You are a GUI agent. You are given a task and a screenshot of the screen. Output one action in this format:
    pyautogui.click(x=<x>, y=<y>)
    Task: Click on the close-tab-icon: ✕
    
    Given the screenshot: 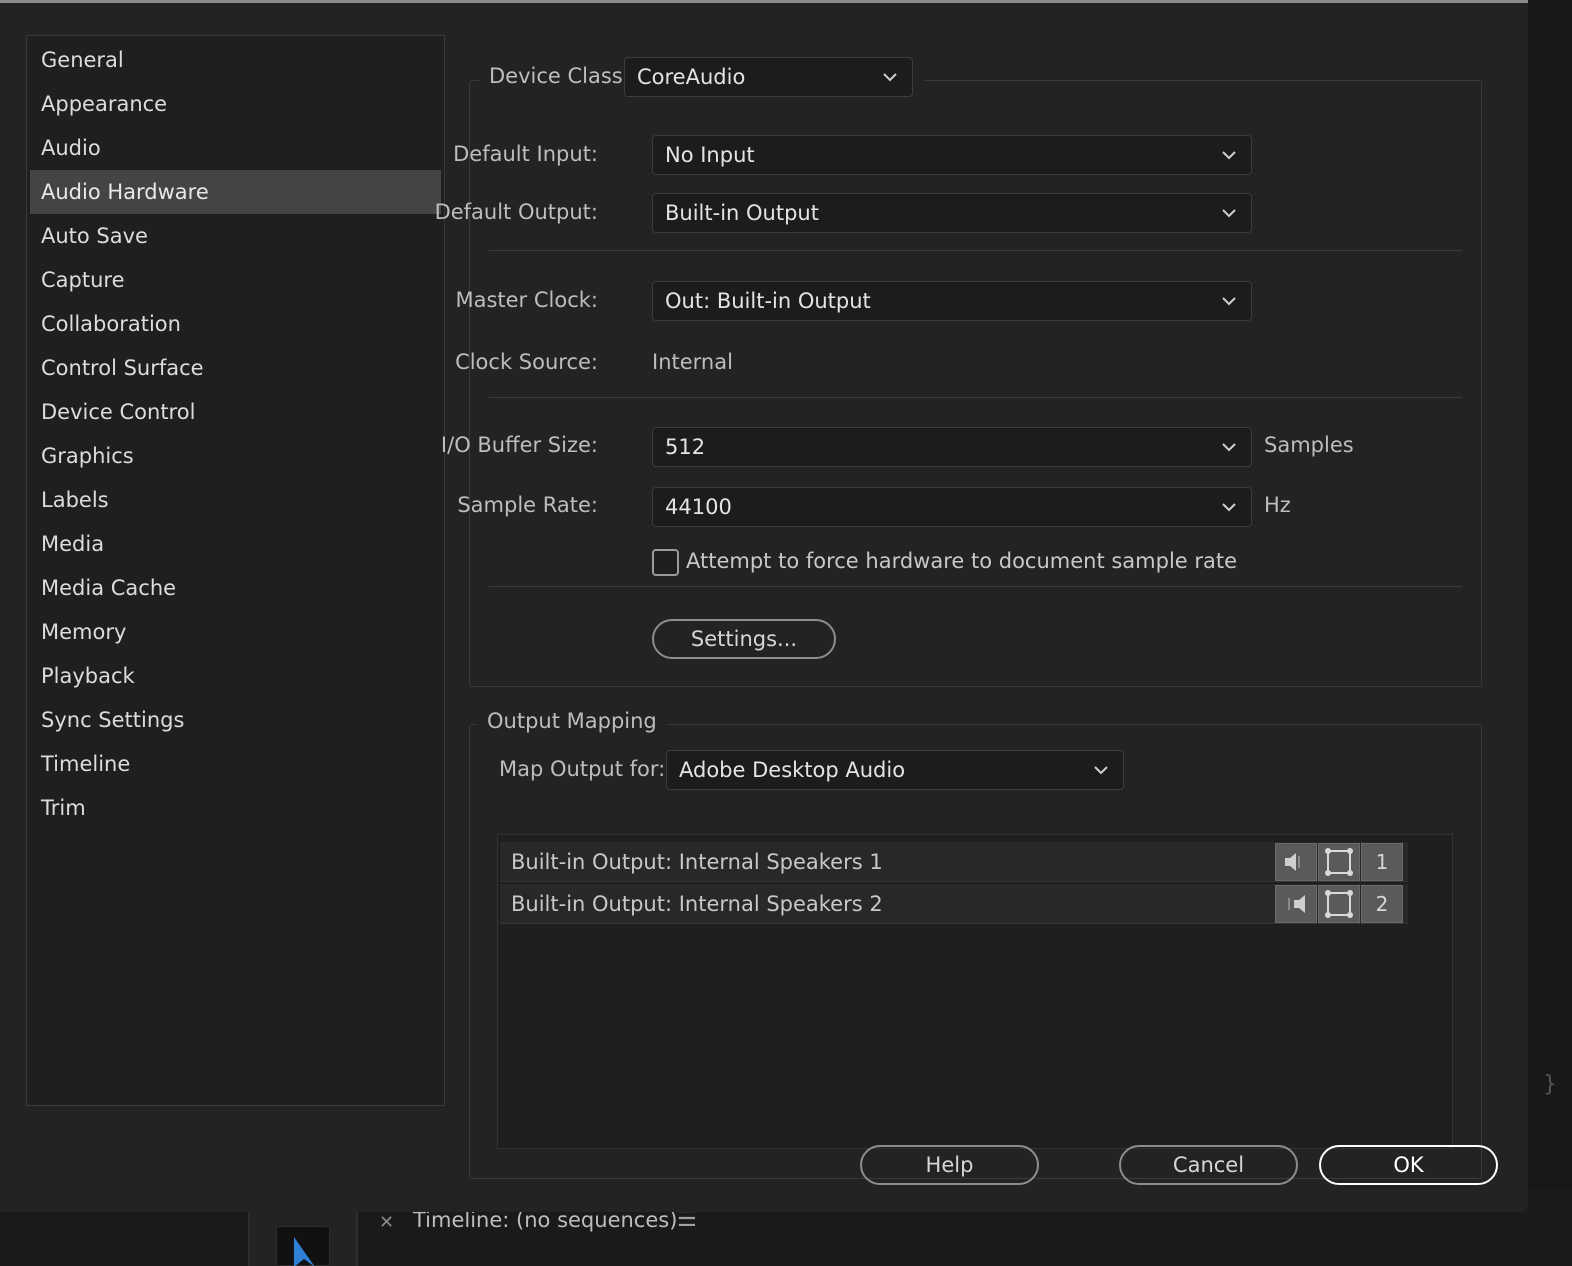 What is the action you would take?
    pyautogui.click(x=386, y=1222)
    